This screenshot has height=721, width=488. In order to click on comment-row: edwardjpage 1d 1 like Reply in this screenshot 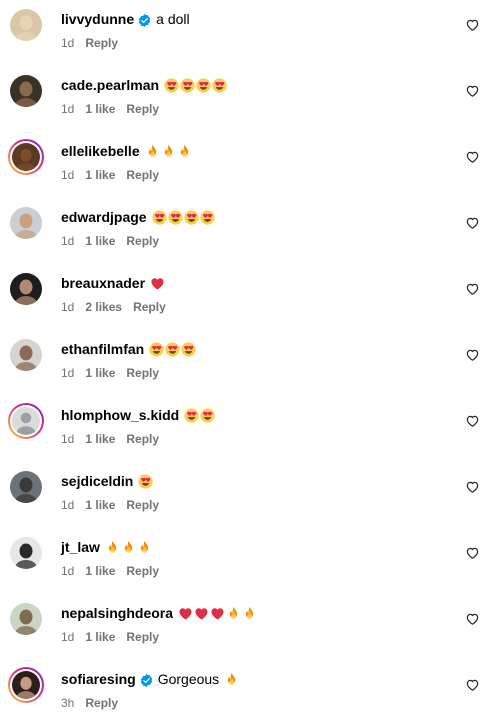, I will do `click(244, 229)`.